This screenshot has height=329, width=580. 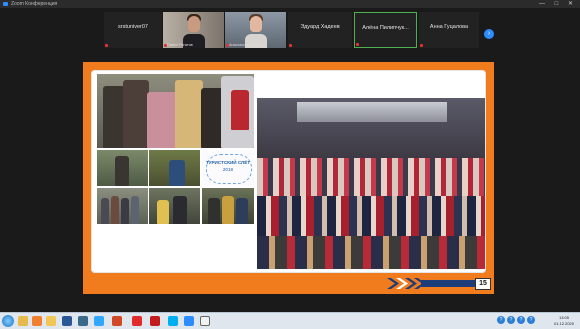 What do you see at coordinates (228, 162) in the screenshot?
I see `logo-text: ТУРИСТСКИЙ СЛЁТ` at bounding box center [228, 162].